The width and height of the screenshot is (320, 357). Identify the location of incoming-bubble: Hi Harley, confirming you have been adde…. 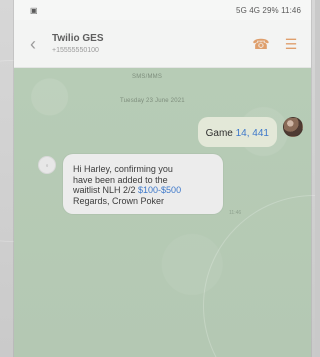
(143, 184).